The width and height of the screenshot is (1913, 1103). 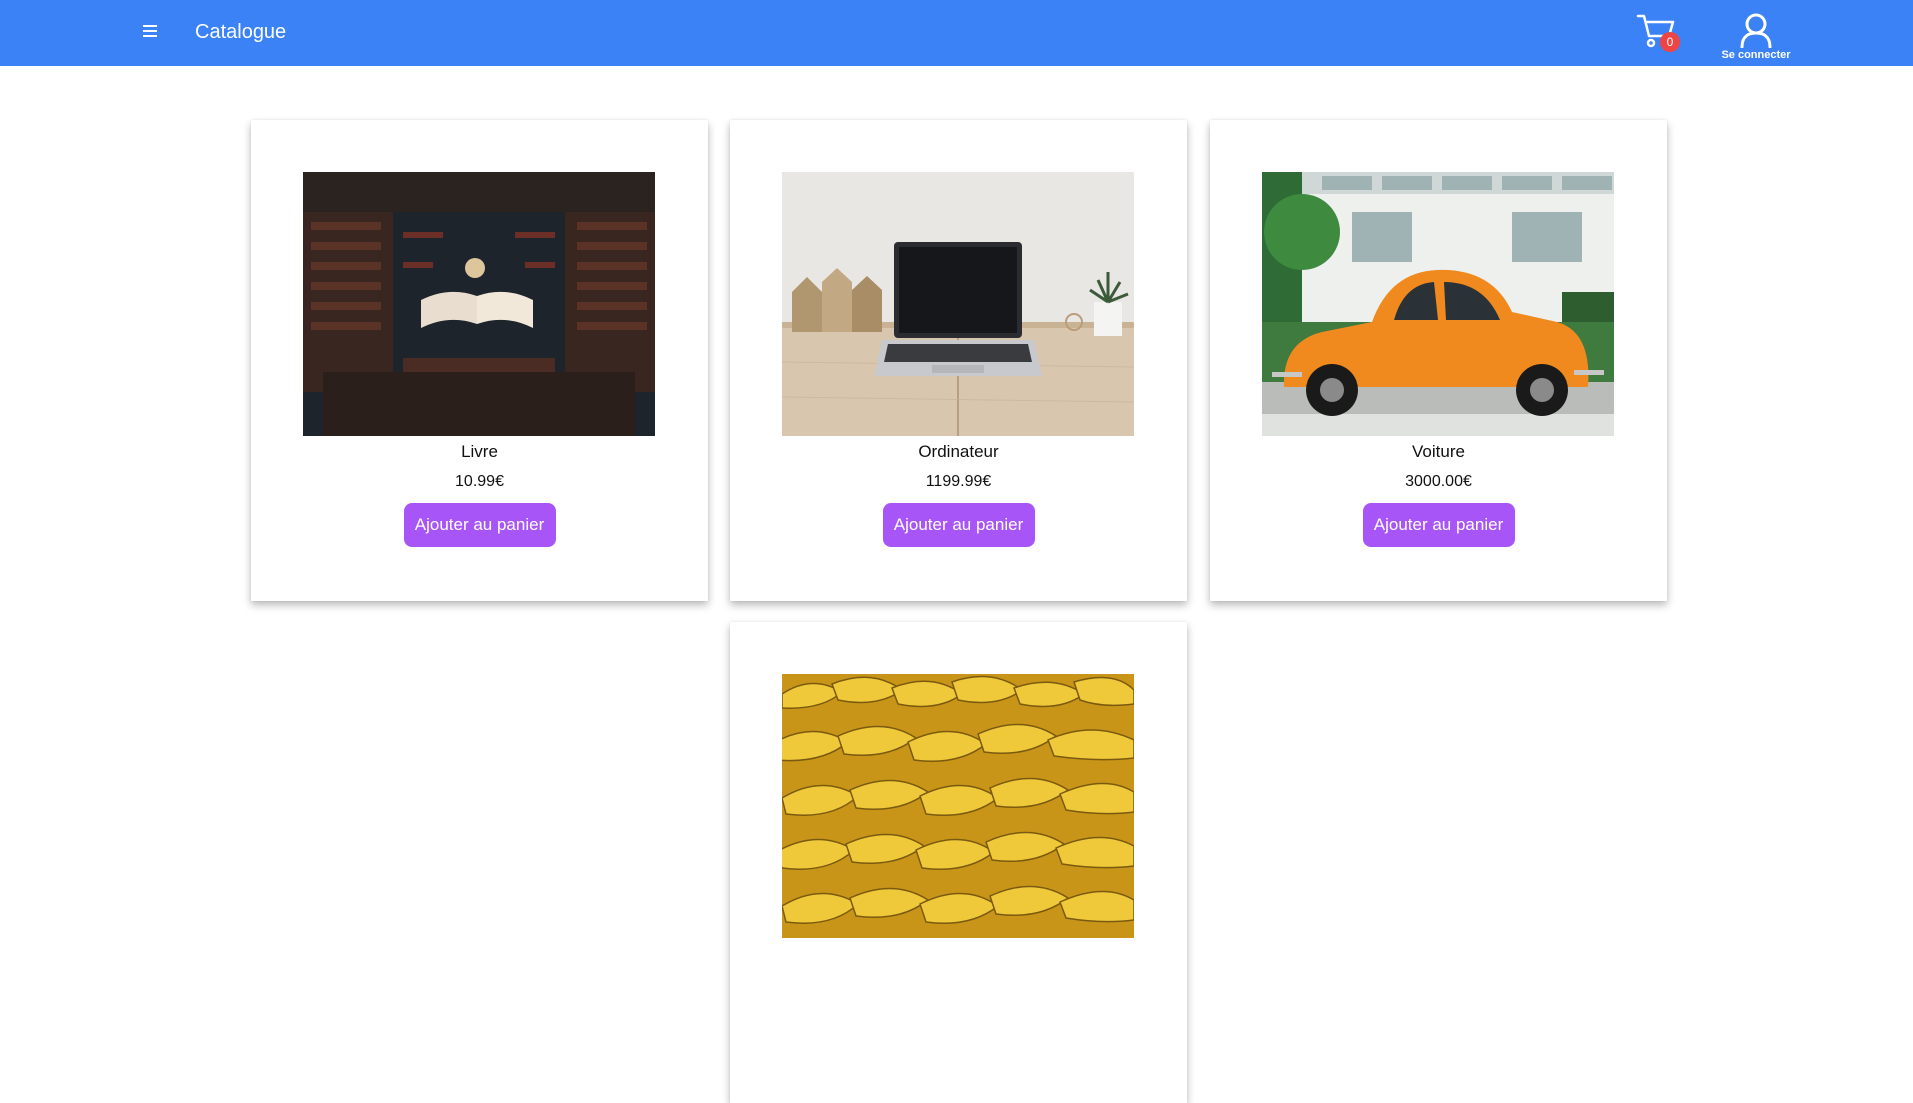 What do you see at coordinates (479, 451) in the screenshot?
I see `product-name: Livre` at bounding box center [479, 451].